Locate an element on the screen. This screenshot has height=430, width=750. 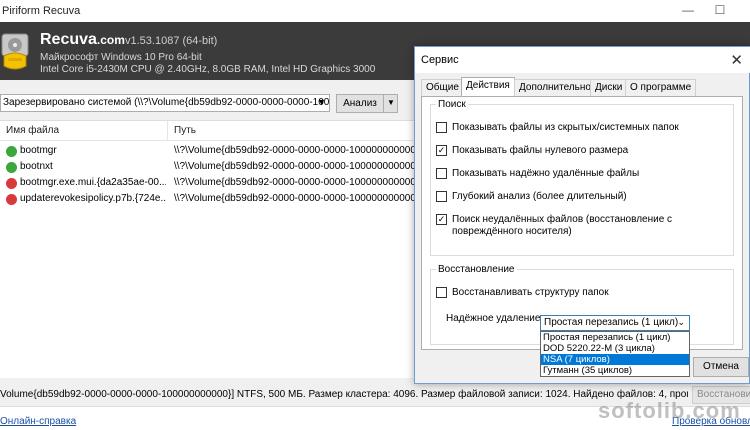
chevron-down-icon: ⌄ is located at coordinates (681, 322).